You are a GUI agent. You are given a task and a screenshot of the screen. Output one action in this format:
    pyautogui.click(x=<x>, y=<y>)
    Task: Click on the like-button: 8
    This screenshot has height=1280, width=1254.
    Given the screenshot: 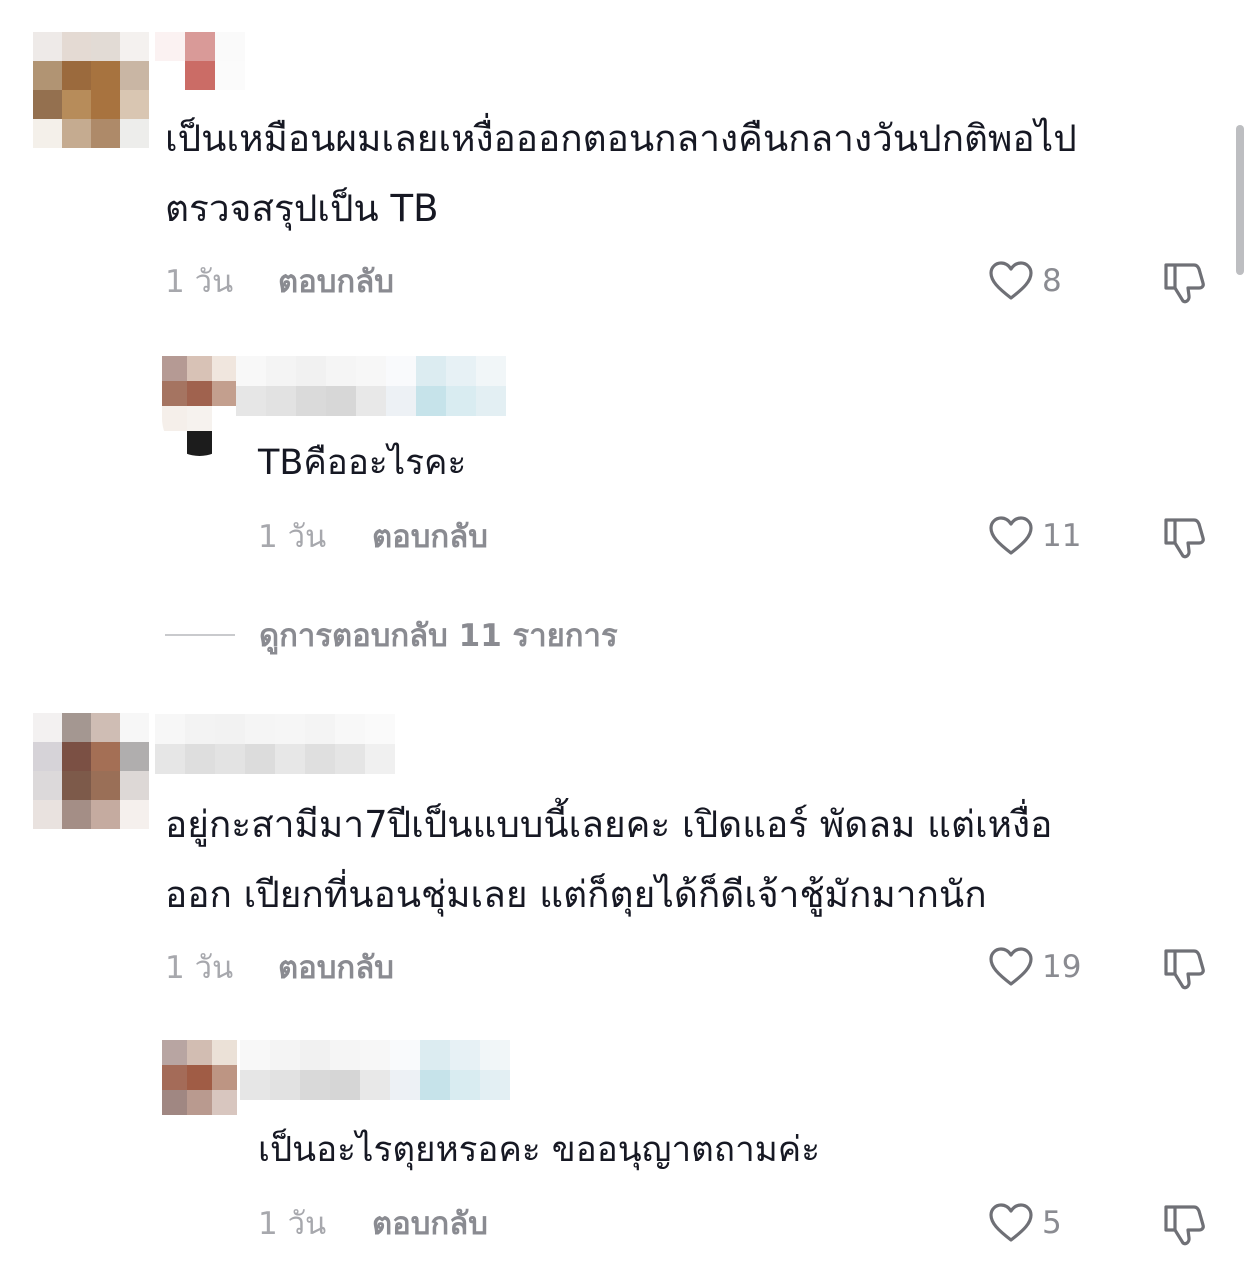 What is the action you would take?
    pyautogui.click(x=1025, y=281)
    